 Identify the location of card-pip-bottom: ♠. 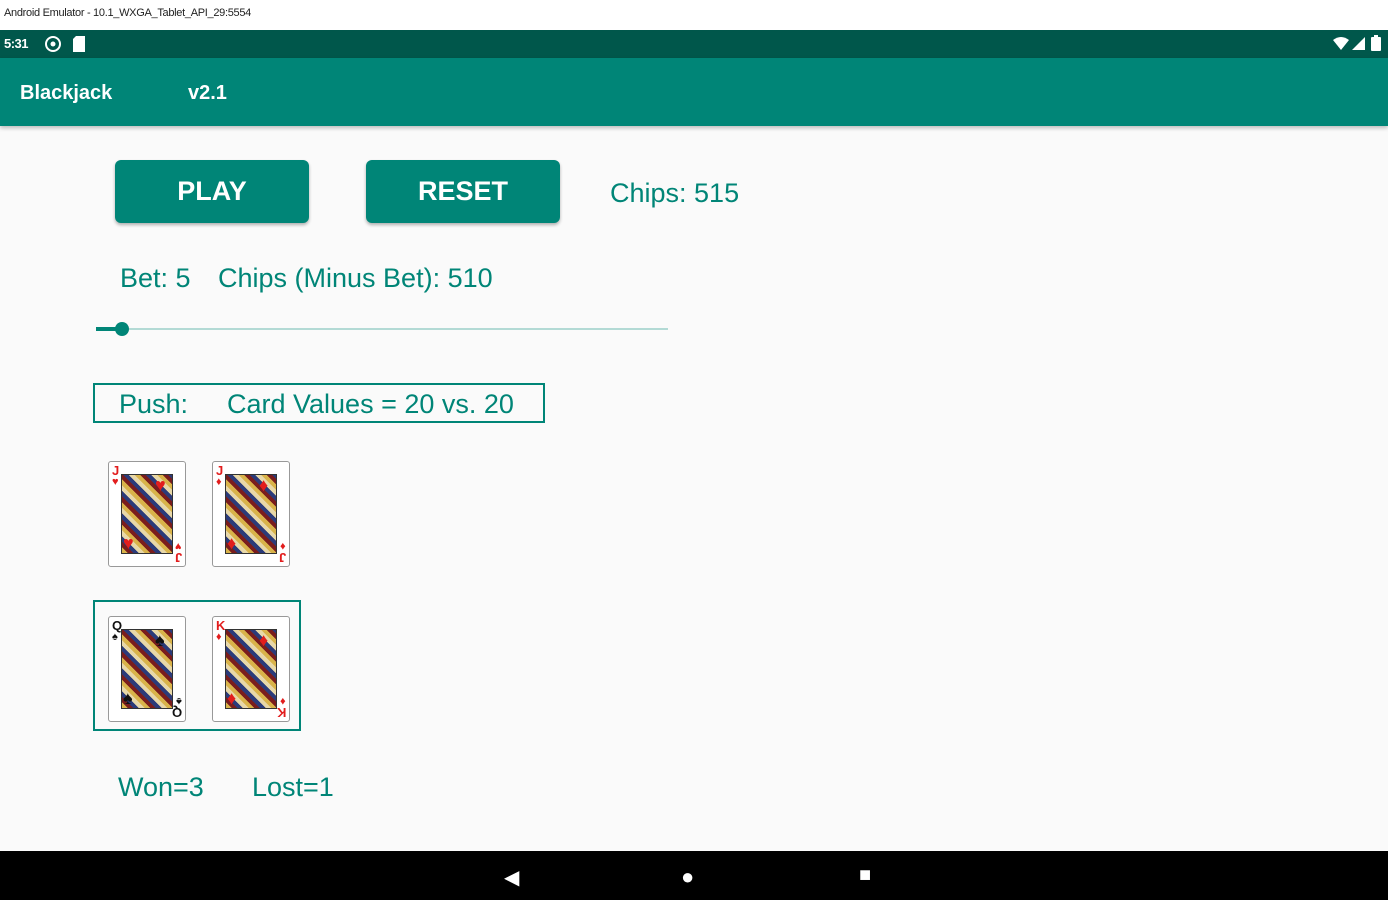
(128, 698).